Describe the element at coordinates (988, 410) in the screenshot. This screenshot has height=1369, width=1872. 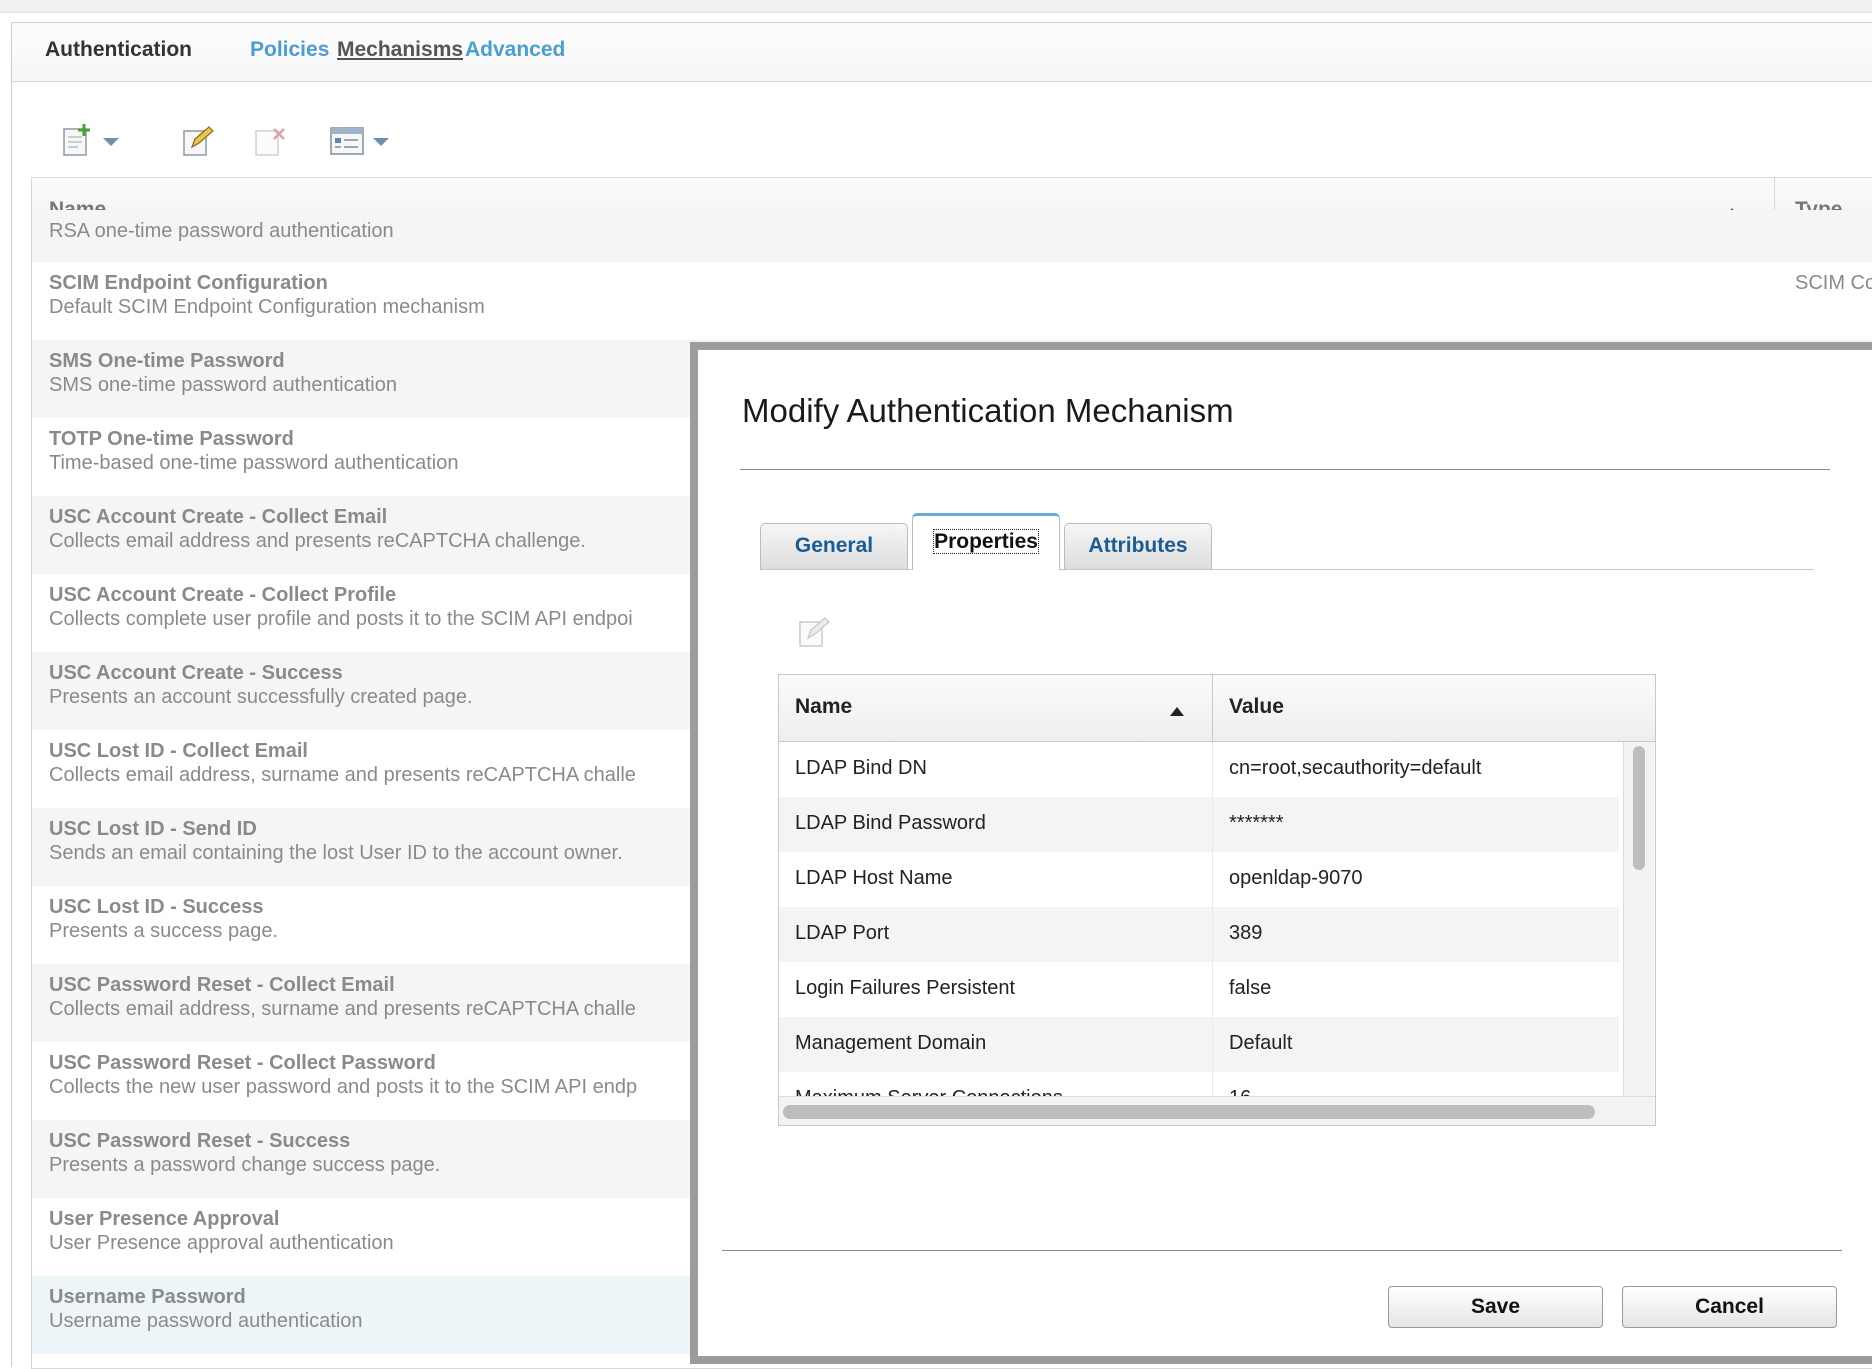
I see `dialog-title: Modify Authentication Mechanism` at that location.